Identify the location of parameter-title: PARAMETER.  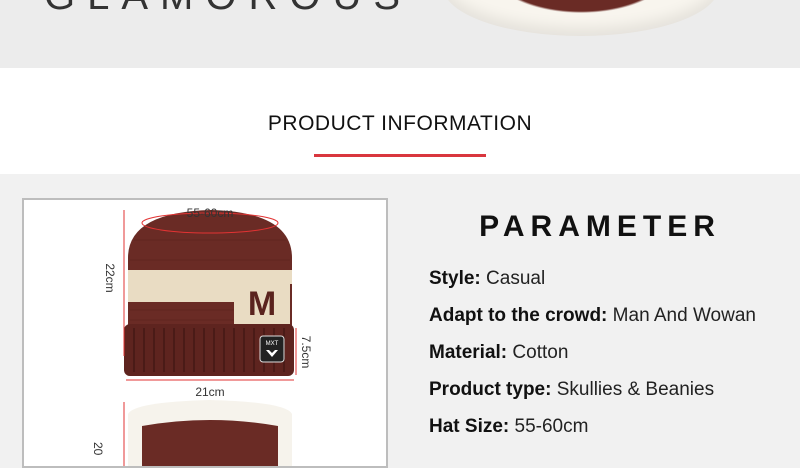
(600, 226).